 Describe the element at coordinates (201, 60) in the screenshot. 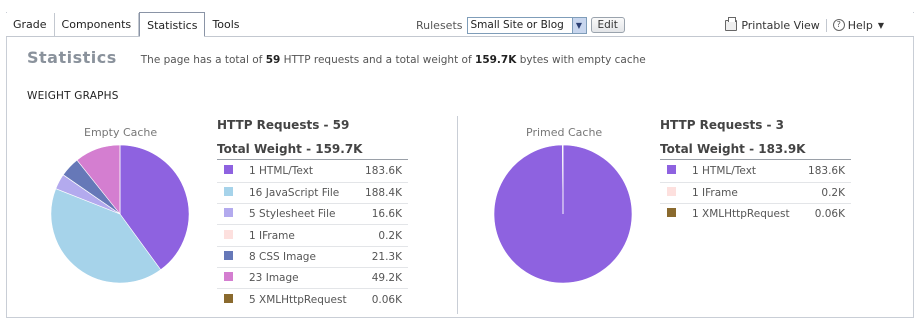

I see `summary-prefix: The page has a total of` at that location.